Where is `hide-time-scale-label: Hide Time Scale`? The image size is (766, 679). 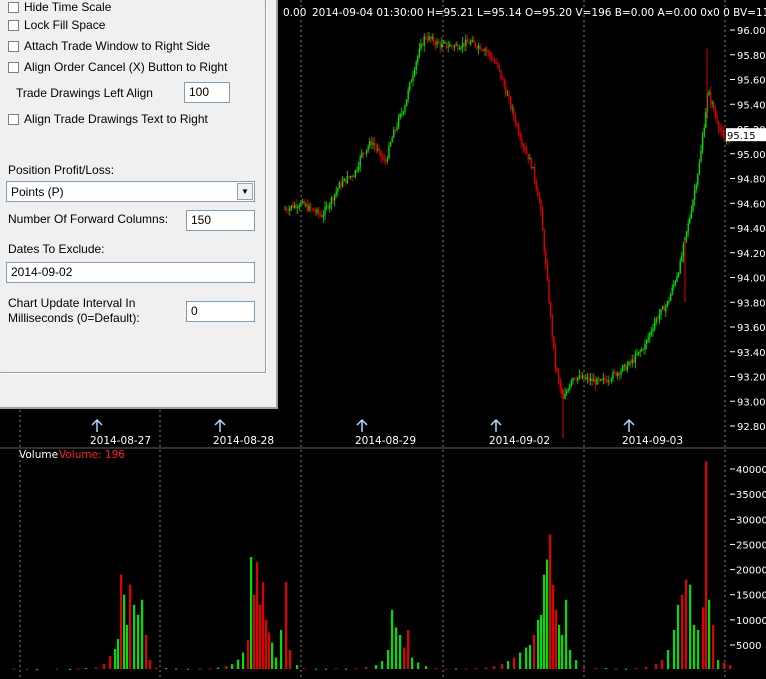
hide-time-scale-label: Hide Time Scale is located at coordinates (68, 7).